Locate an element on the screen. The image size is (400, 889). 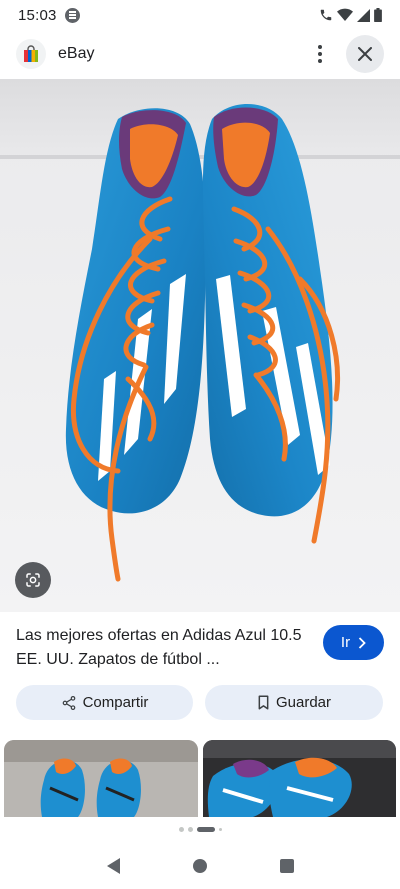
google-lens-button is located at coordinates (33, 580).